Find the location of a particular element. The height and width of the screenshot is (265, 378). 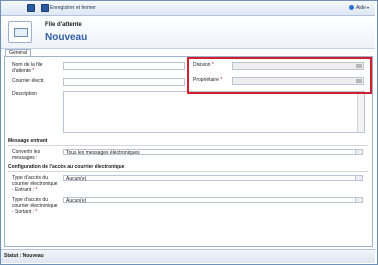

owner-label: Propriétaire * is located at coordinates (207, 80).